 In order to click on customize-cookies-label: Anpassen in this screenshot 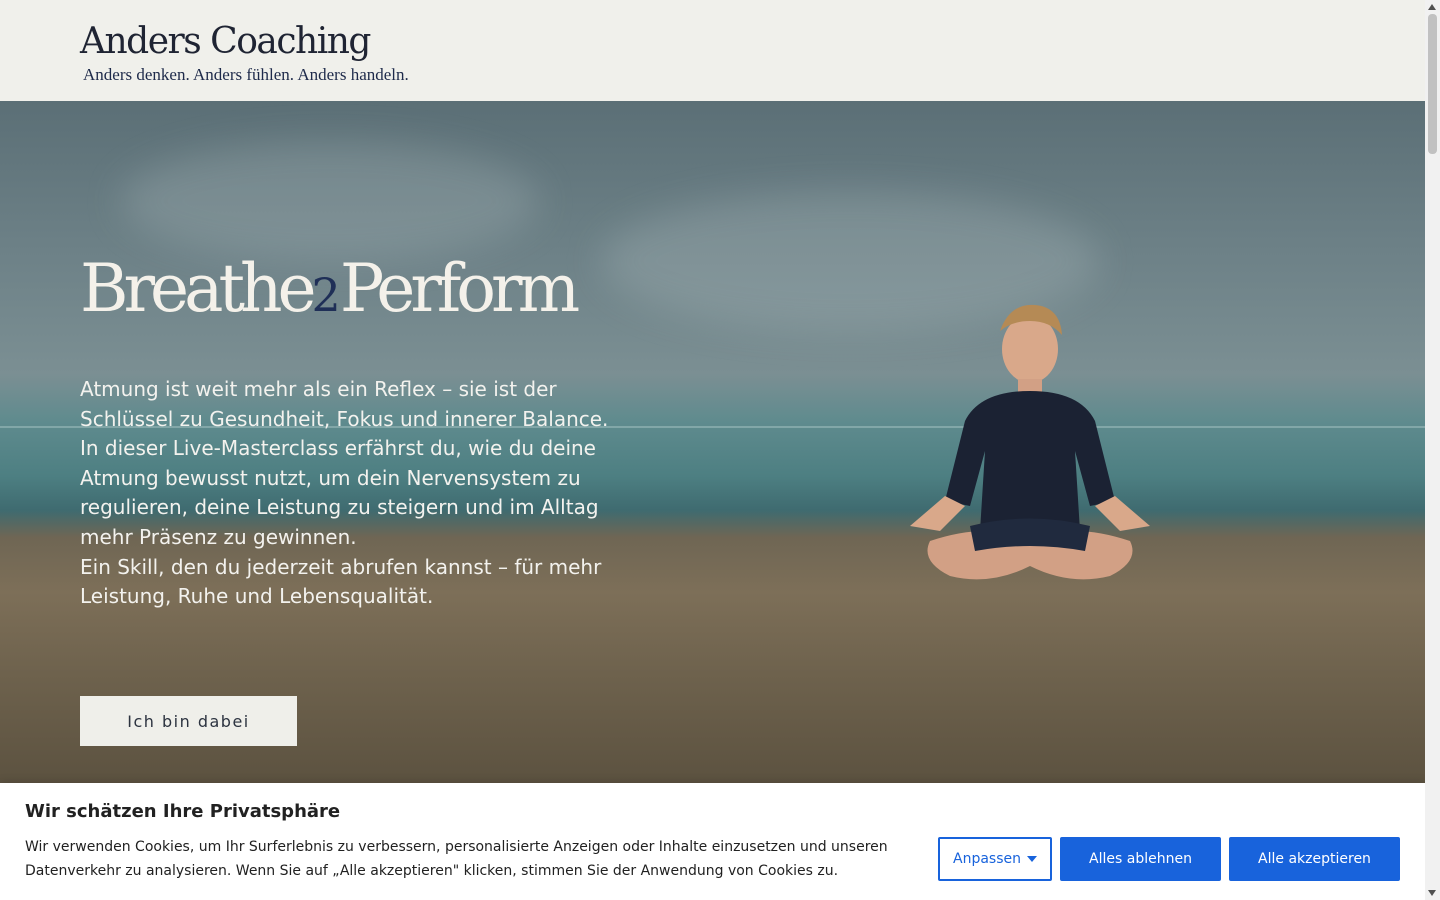, I will do `click(987, 859)`.